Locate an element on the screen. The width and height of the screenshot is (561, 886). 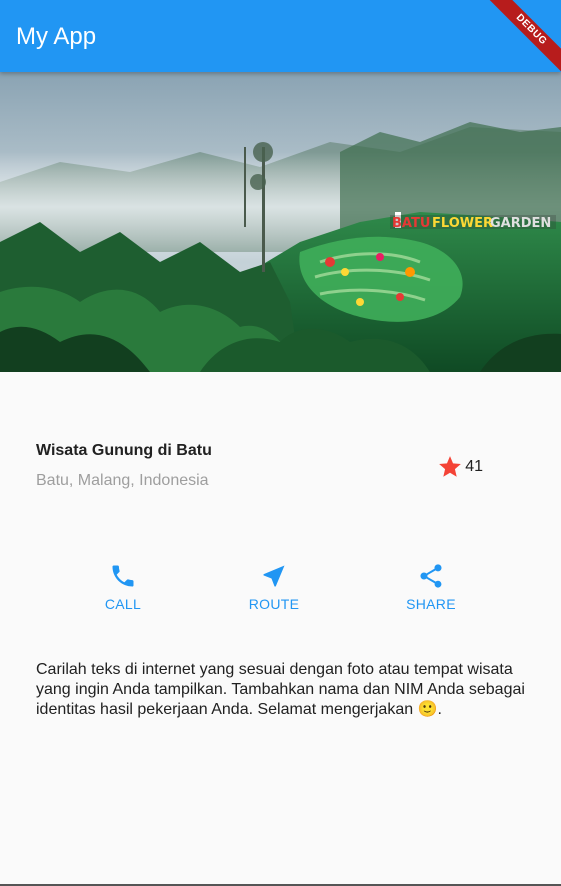
app-bar: My App is located at coordinates (280, 36).